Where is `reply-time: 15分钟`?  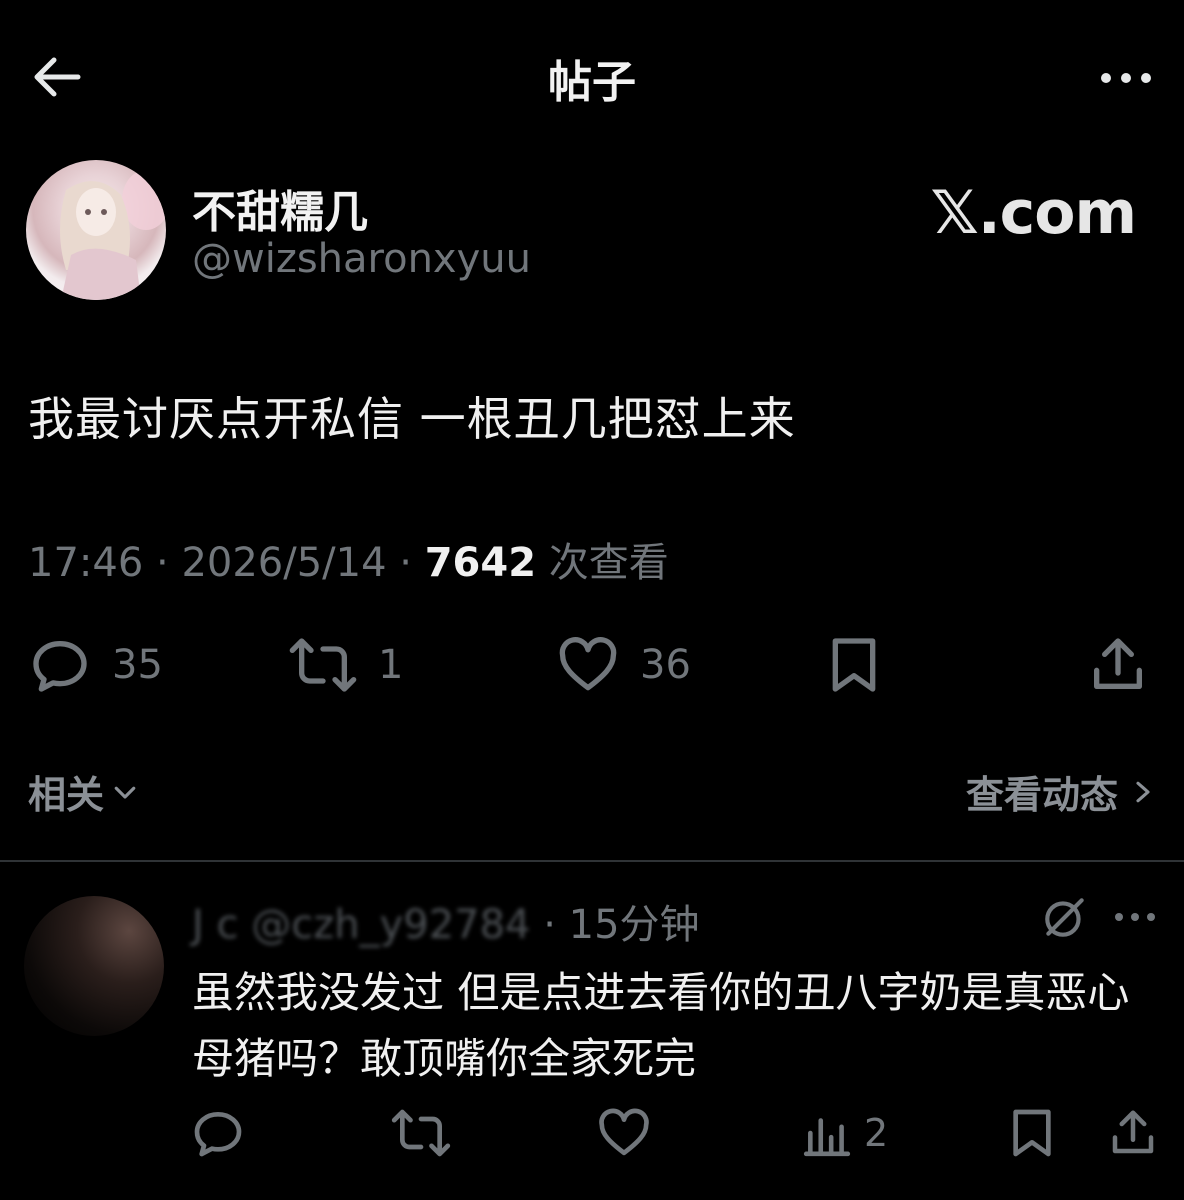 reply-time: 15分钟 is located at coordinates (634, 925).